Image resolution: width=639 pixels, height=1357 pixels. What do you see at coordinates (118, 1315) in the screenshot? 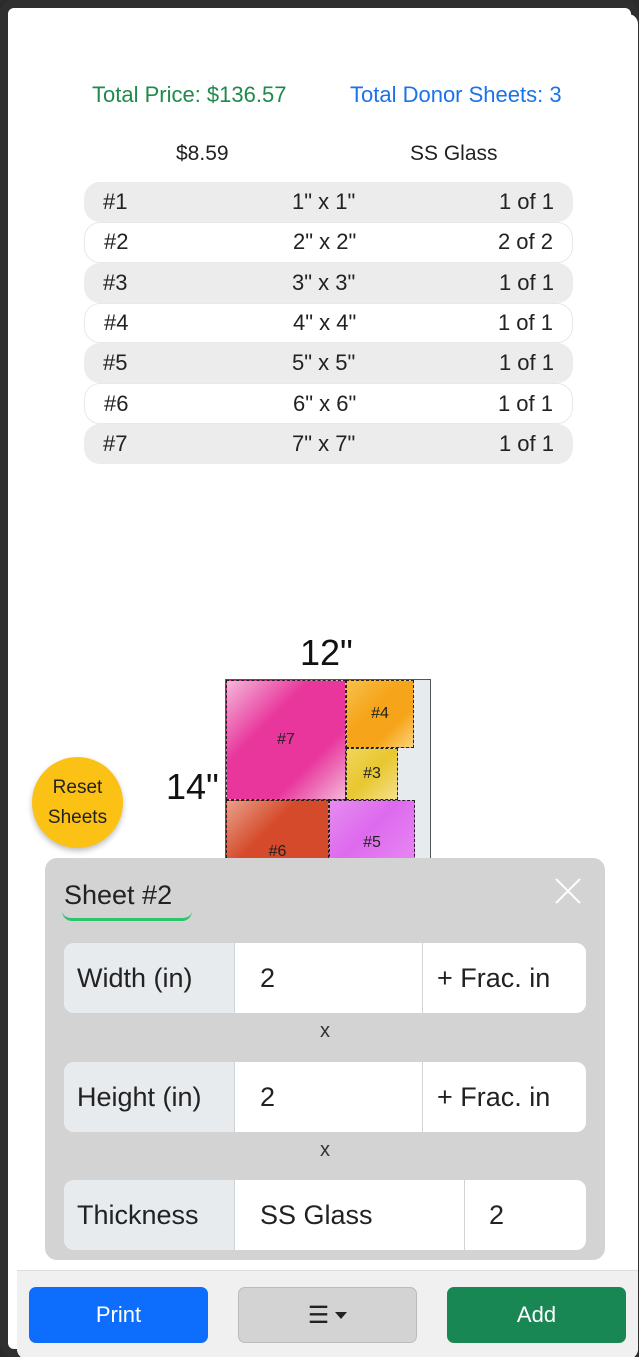
I see `print-button: Print` at bounding box center [118, 1315].